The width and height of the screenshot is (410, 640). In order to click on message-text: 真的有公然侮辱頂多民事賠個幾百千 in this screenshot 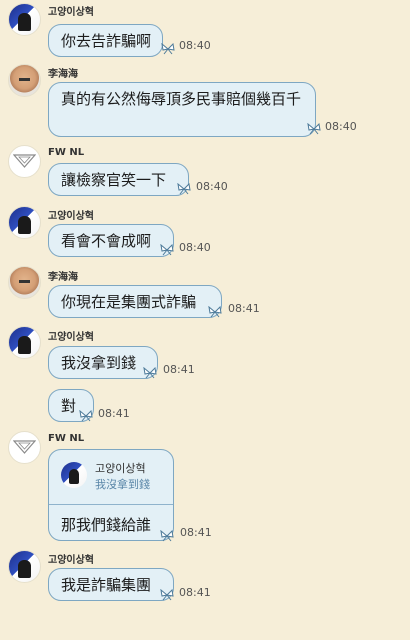, I will do `click(181, 99)`.